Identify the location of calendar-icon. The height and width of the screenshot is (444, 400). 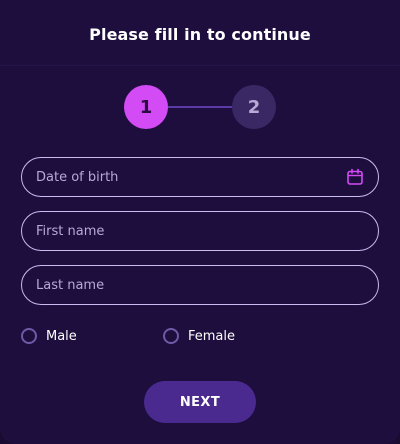
(355, 177).